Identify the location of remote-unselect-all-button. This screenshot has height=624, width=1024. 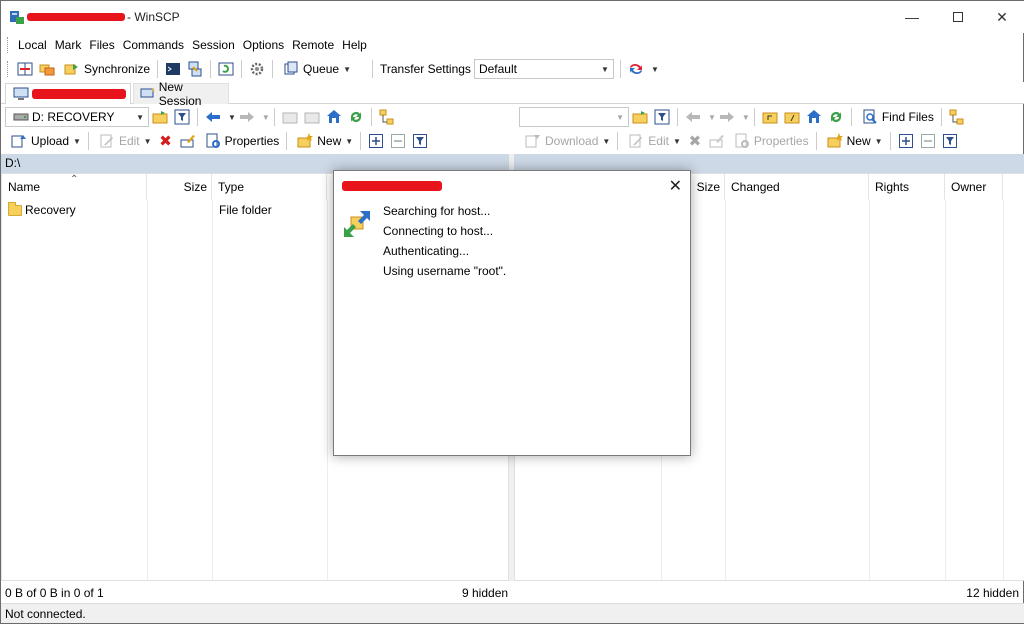
(928, 141).